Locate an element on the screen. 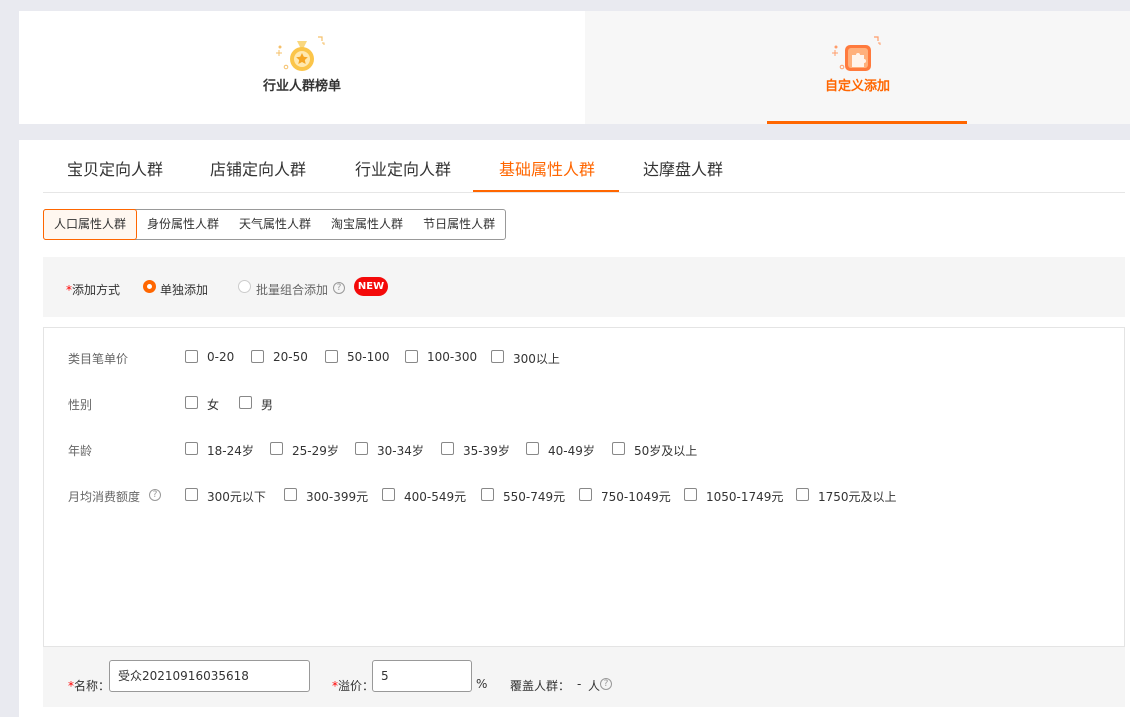  tab-damopan: 达摩盘人群 is located at coordinates (683, 168).